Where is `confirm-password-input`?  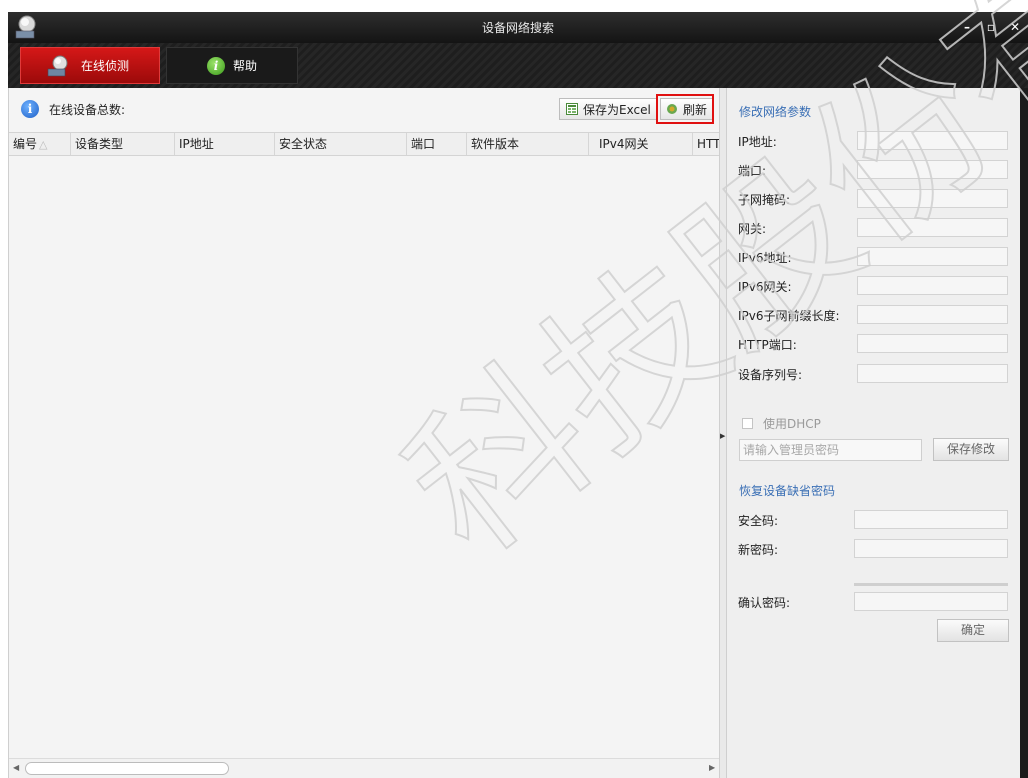
confirm-password-input is located at coordinates (931, 601).